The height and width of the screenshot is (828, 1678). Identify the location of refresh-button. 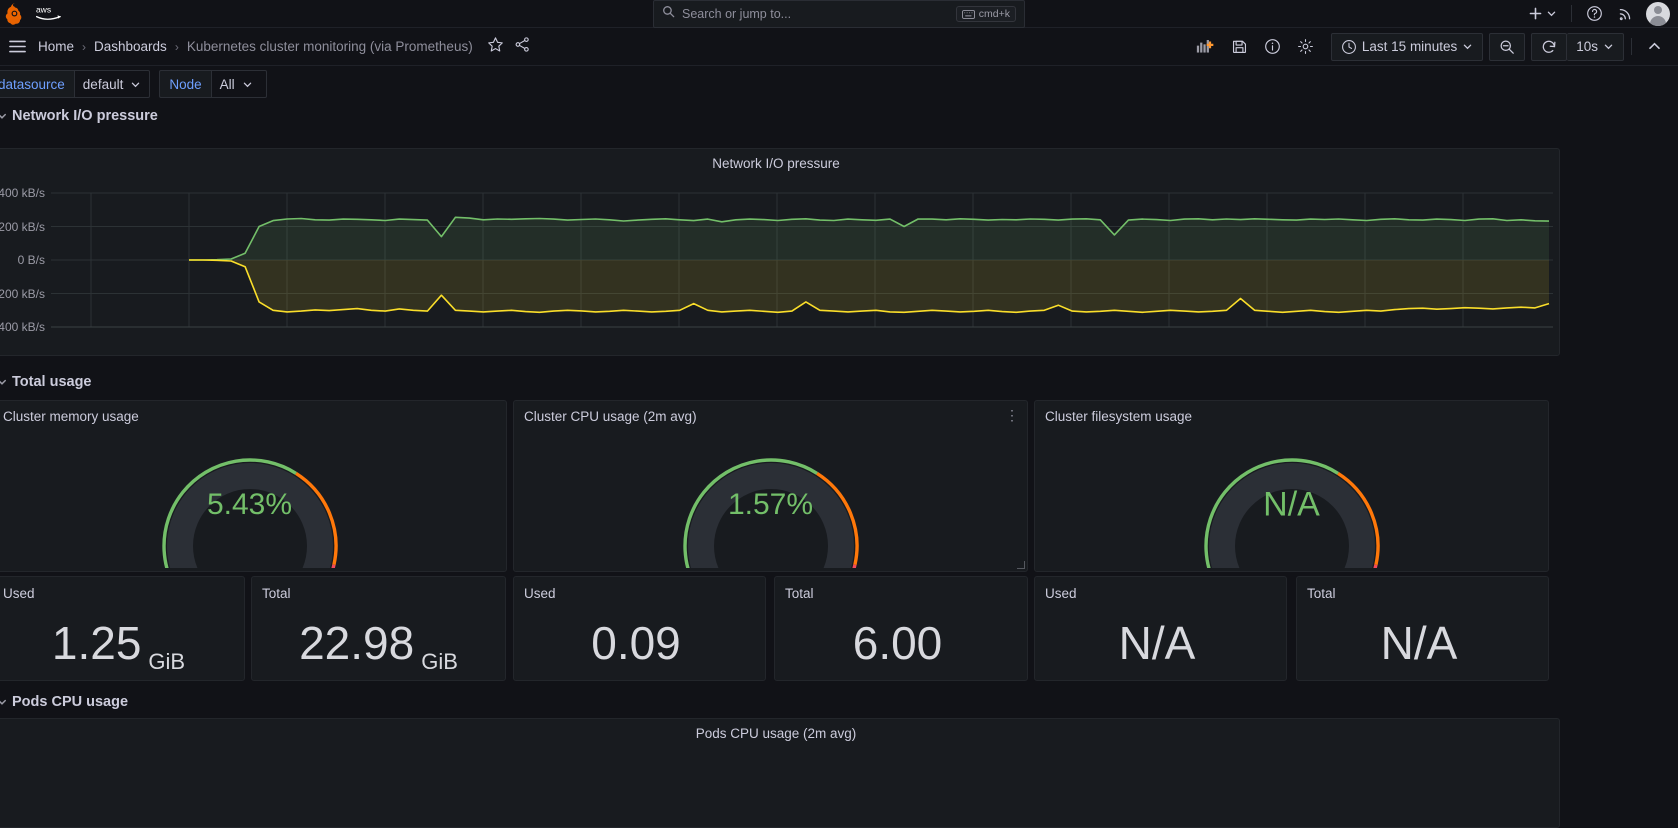
(1549, 46).